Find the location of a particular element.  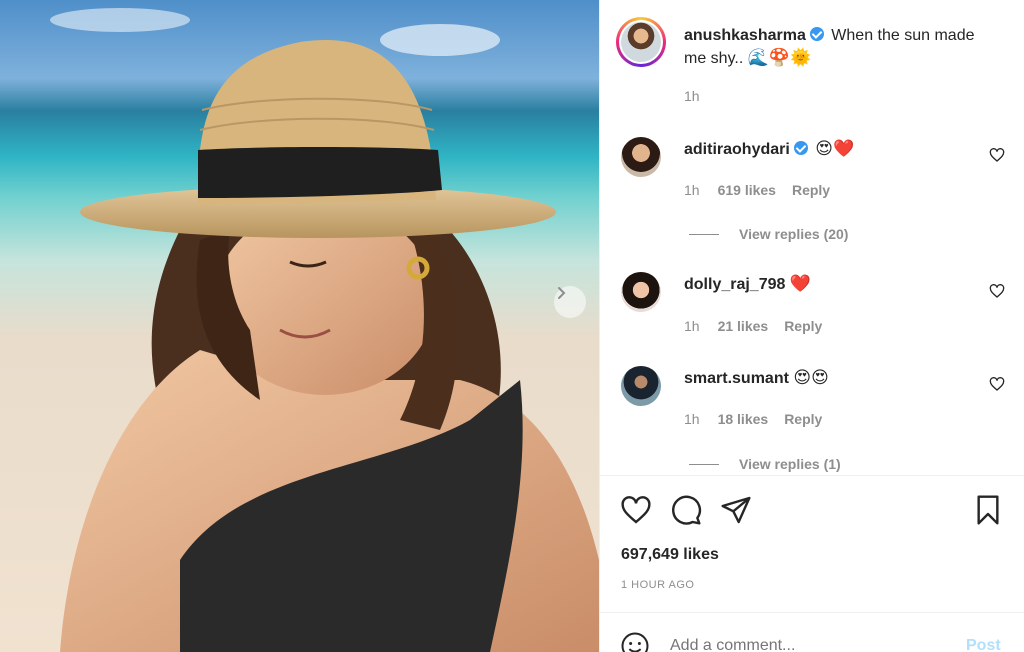

bookmark-icon is located at coordinates (988, 510).